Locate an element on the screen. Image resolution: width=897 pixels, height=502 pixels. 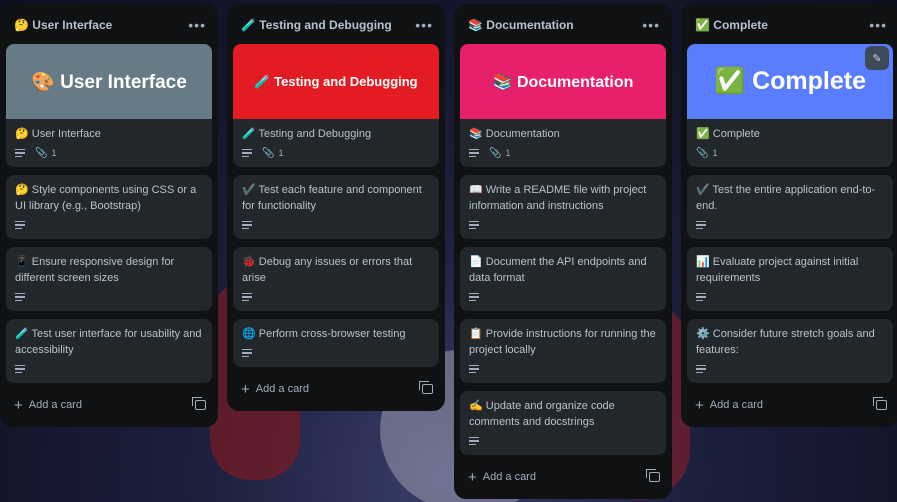
card-cover: 📚 Documentation is located at coordinates (563, 81).